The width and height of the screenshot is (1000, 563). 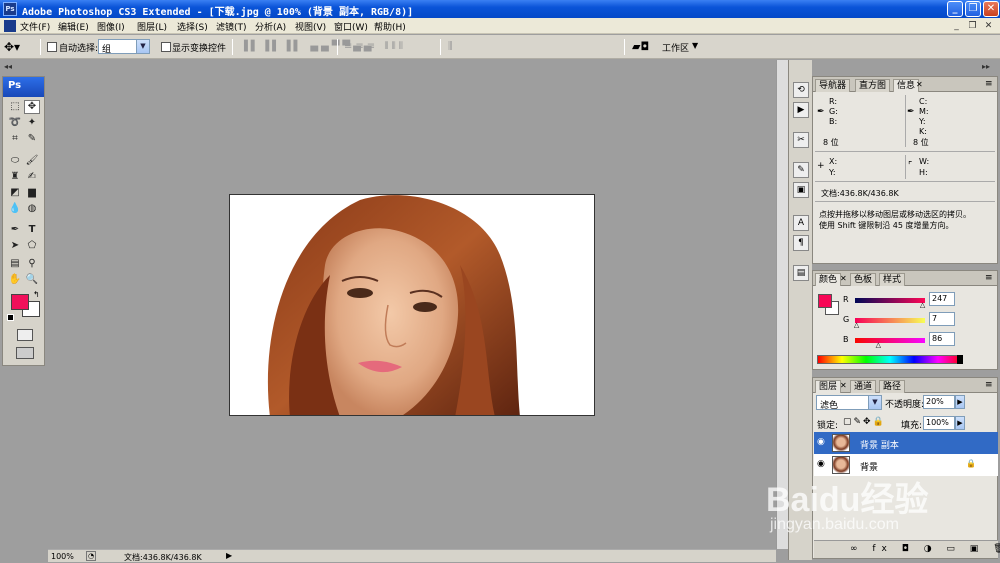 I want to click on menu-analysis: 分析(A), so click(x=270, y=26).